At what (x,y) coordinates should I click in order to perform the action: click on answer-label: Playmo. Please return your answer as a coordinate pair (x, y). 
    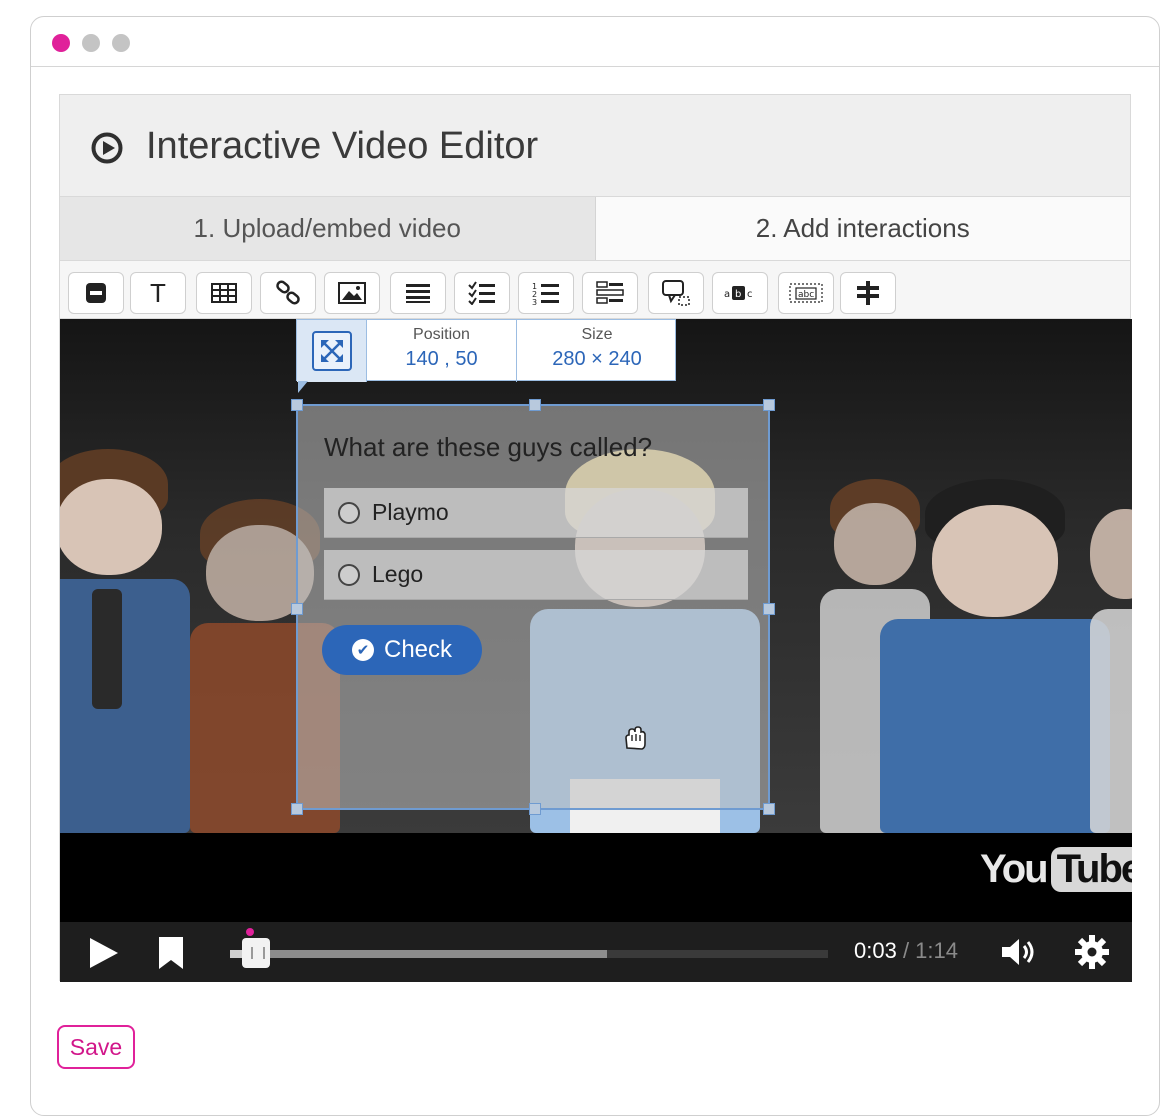
    Looking at the image, I should click on (410, 512).